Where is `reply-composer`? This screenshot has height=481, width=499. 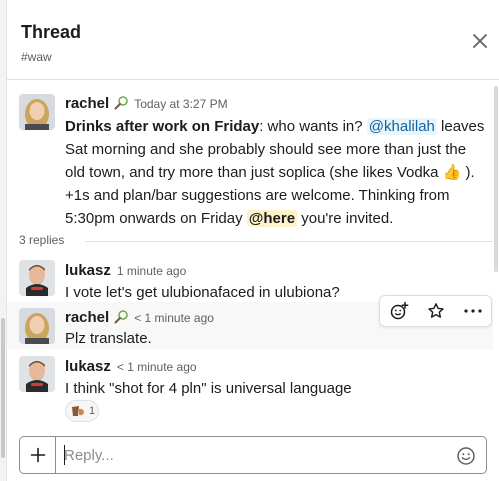
reply-composer is located at coordinates (253, 455).